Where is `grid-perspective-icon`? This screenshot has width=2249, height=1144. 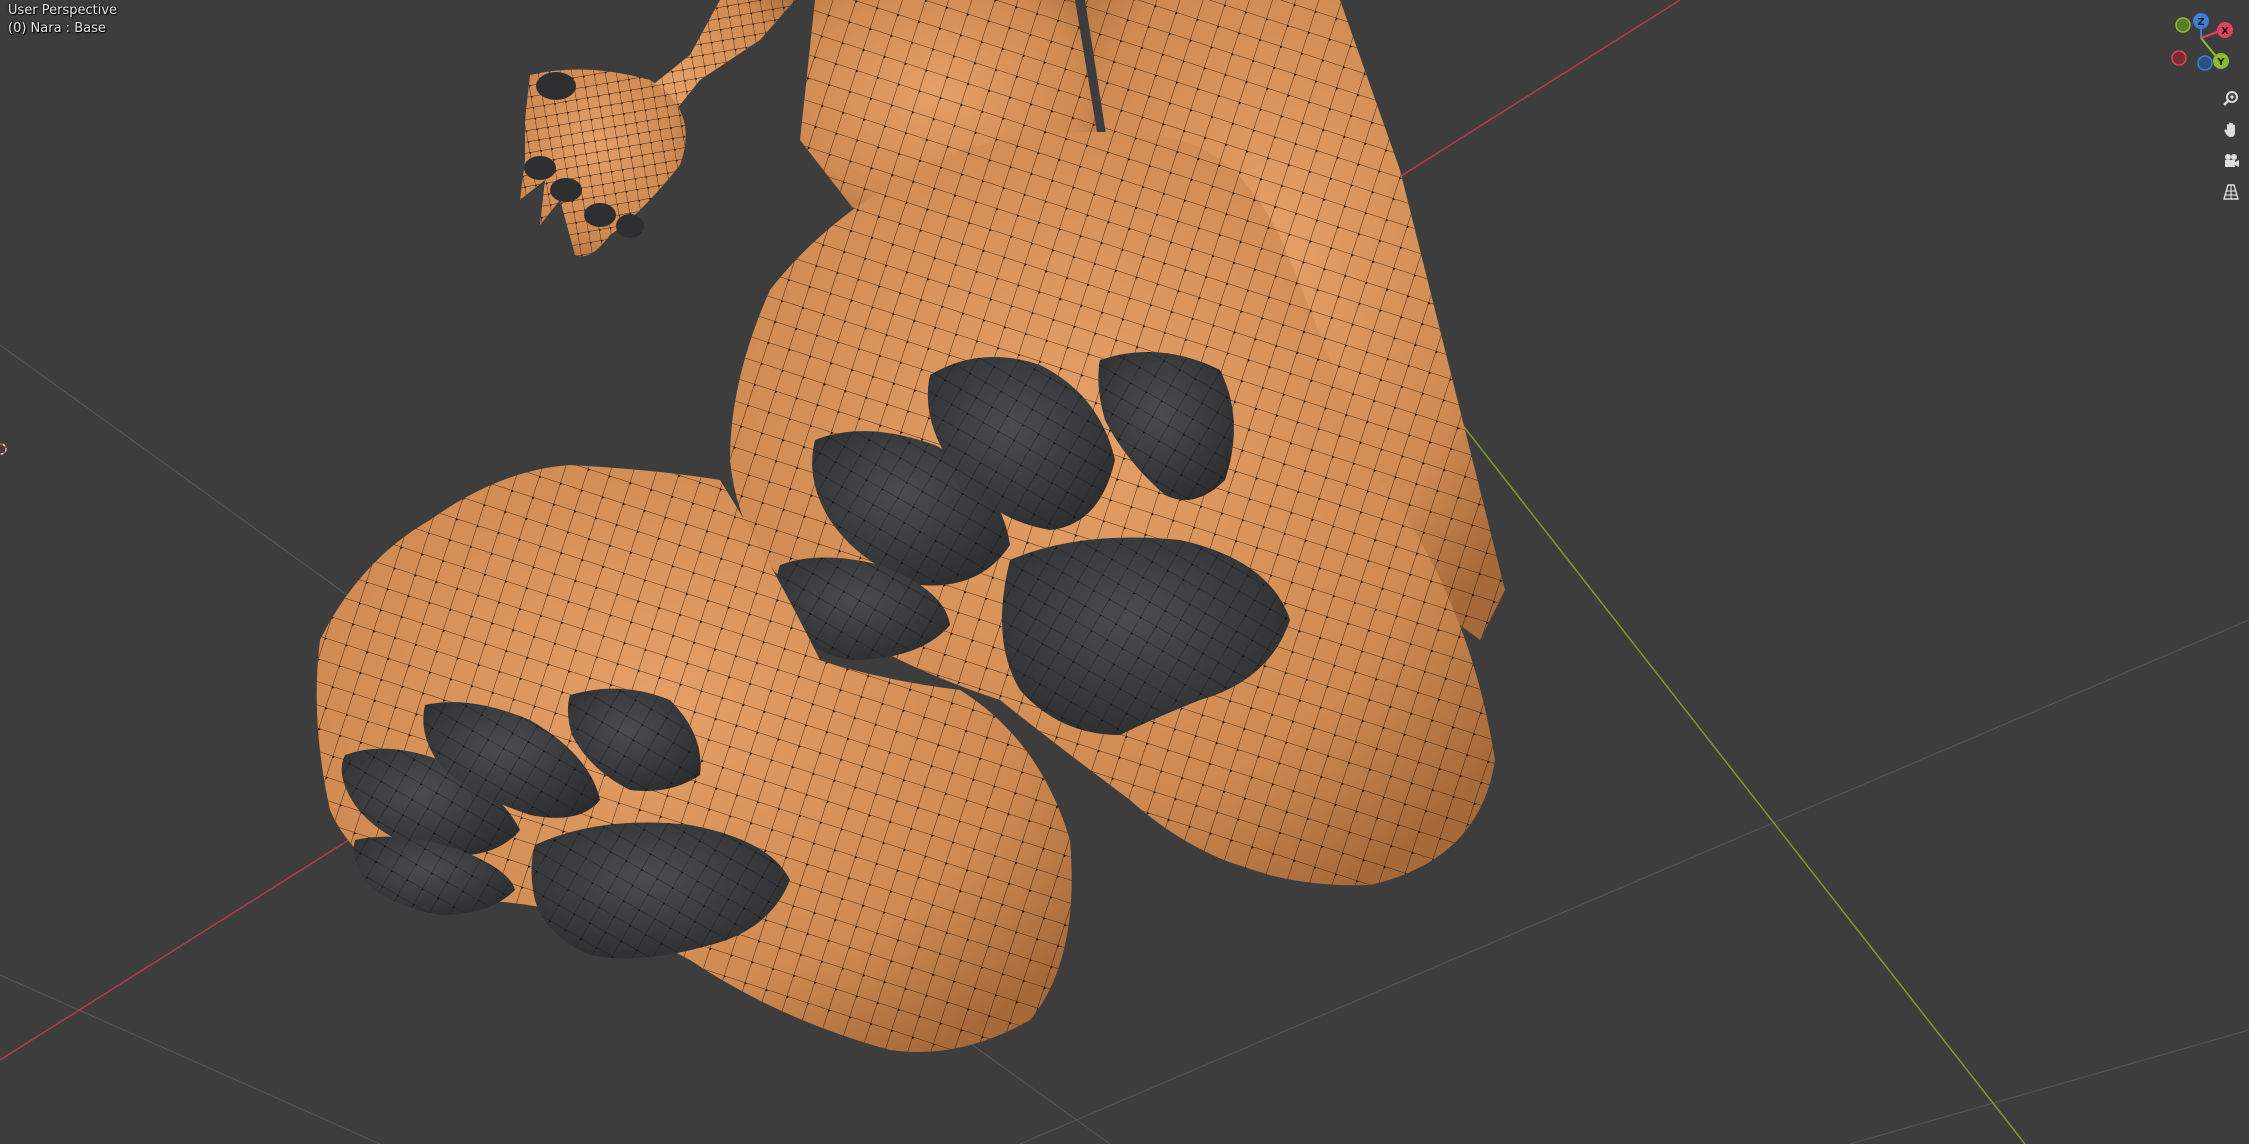 grid-perspective-icon is located at coordinates (2231, 192).